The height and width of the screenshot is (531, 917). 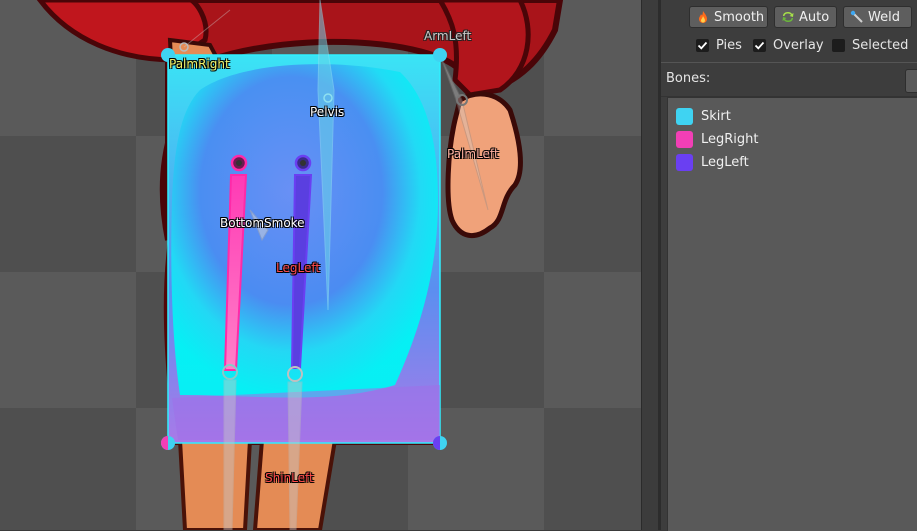 I want to click on bone-item-legleft: LegLeft, so click(x=791, y=162).